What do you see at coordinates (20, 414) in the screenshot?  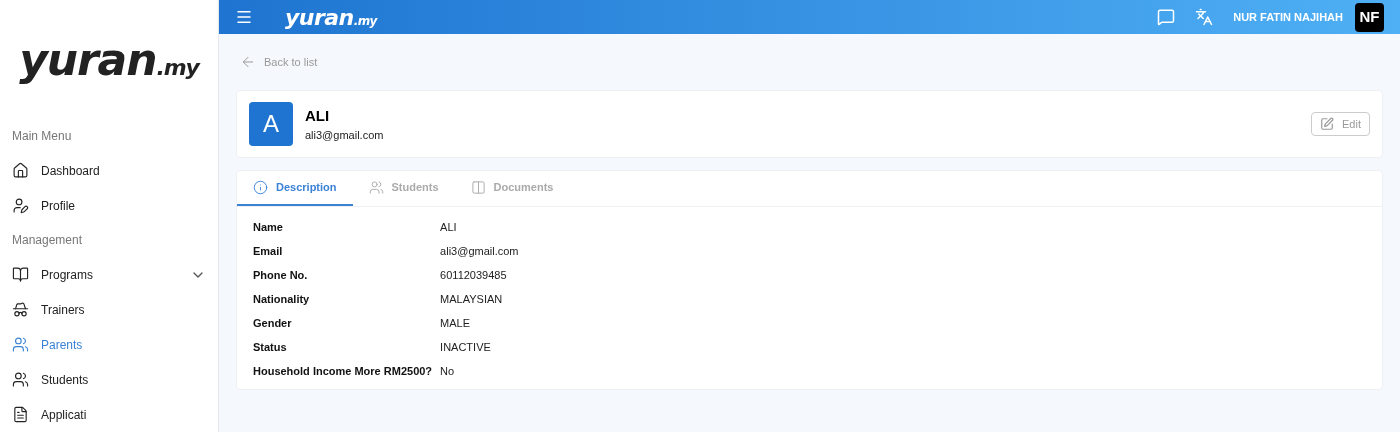 I see `document-icon` at bounding box center [20, 414].